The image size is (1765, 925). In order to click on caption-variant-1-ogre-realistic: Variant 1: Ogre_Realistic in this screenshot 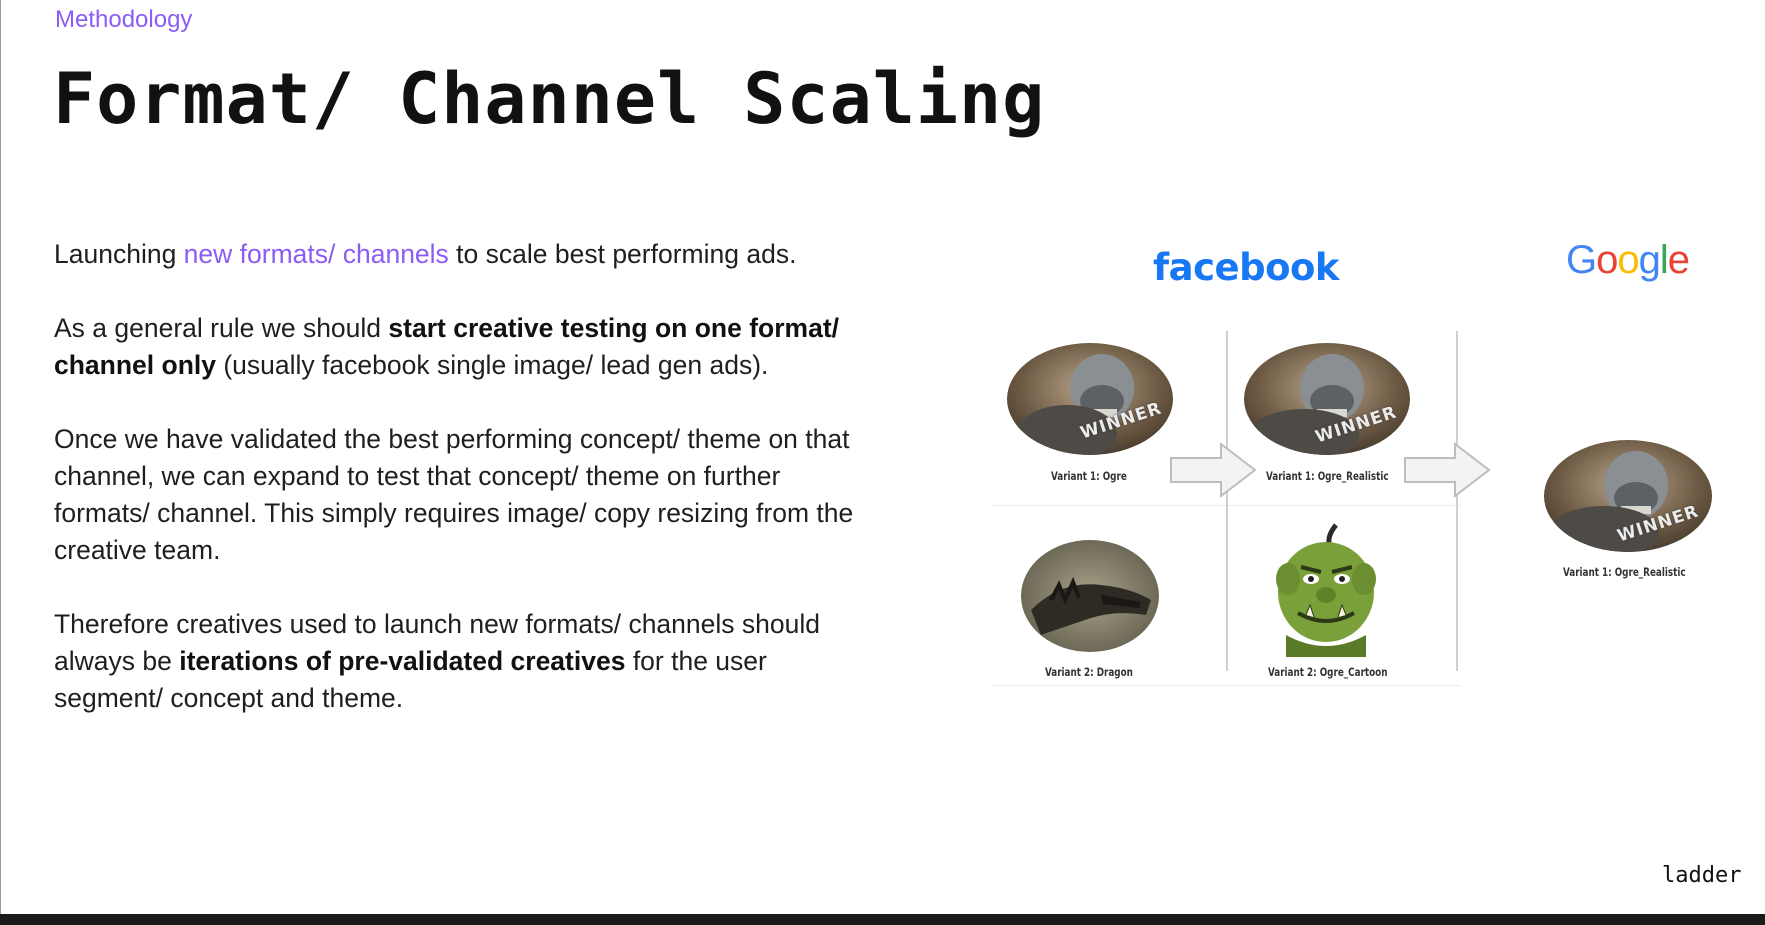, I will do `click(1327, 476)`.